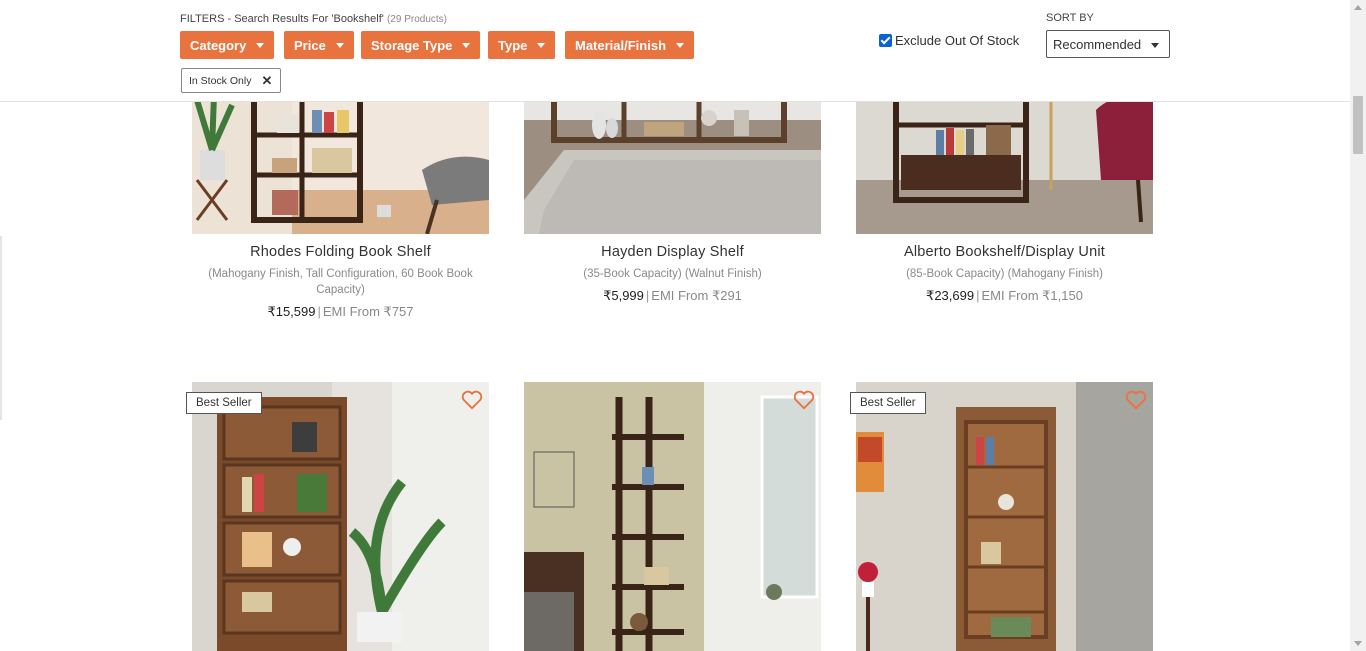 The height and width of the screenshot is (651, 1366). What do you see at coordinates (1358, 325) in the screenshot?
I see `vertical-scrollbar` at bounding box center [1358, 325].